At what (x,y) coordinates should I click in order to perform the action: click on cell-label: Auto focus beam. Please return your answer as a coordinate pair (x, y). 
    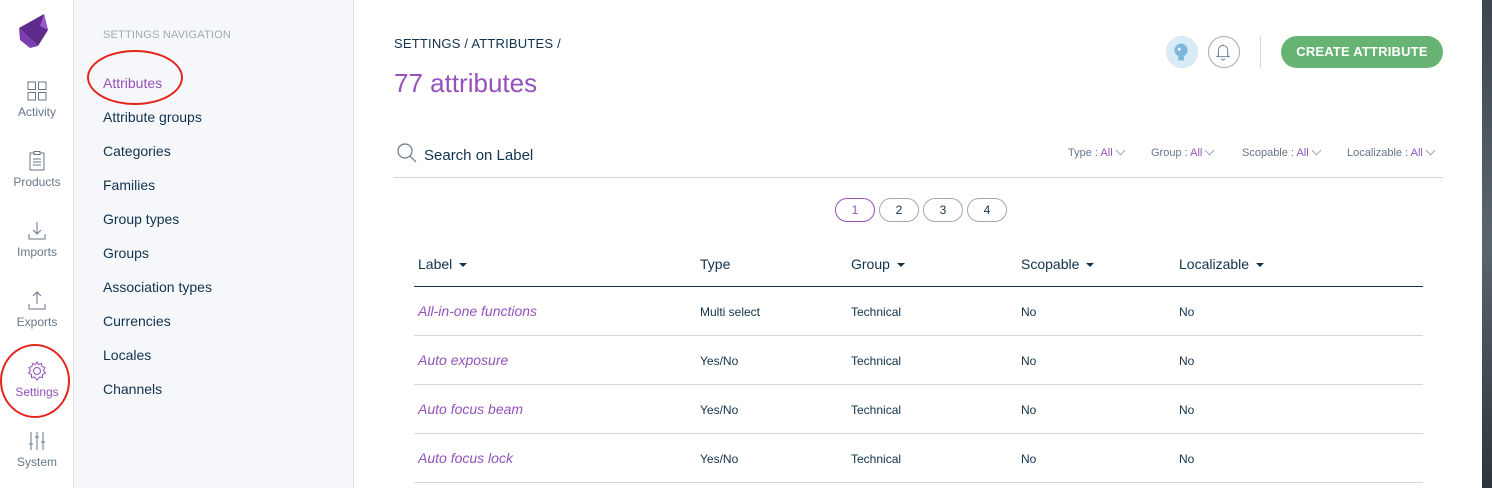
    Looking at the image, I should click on (470, 409).